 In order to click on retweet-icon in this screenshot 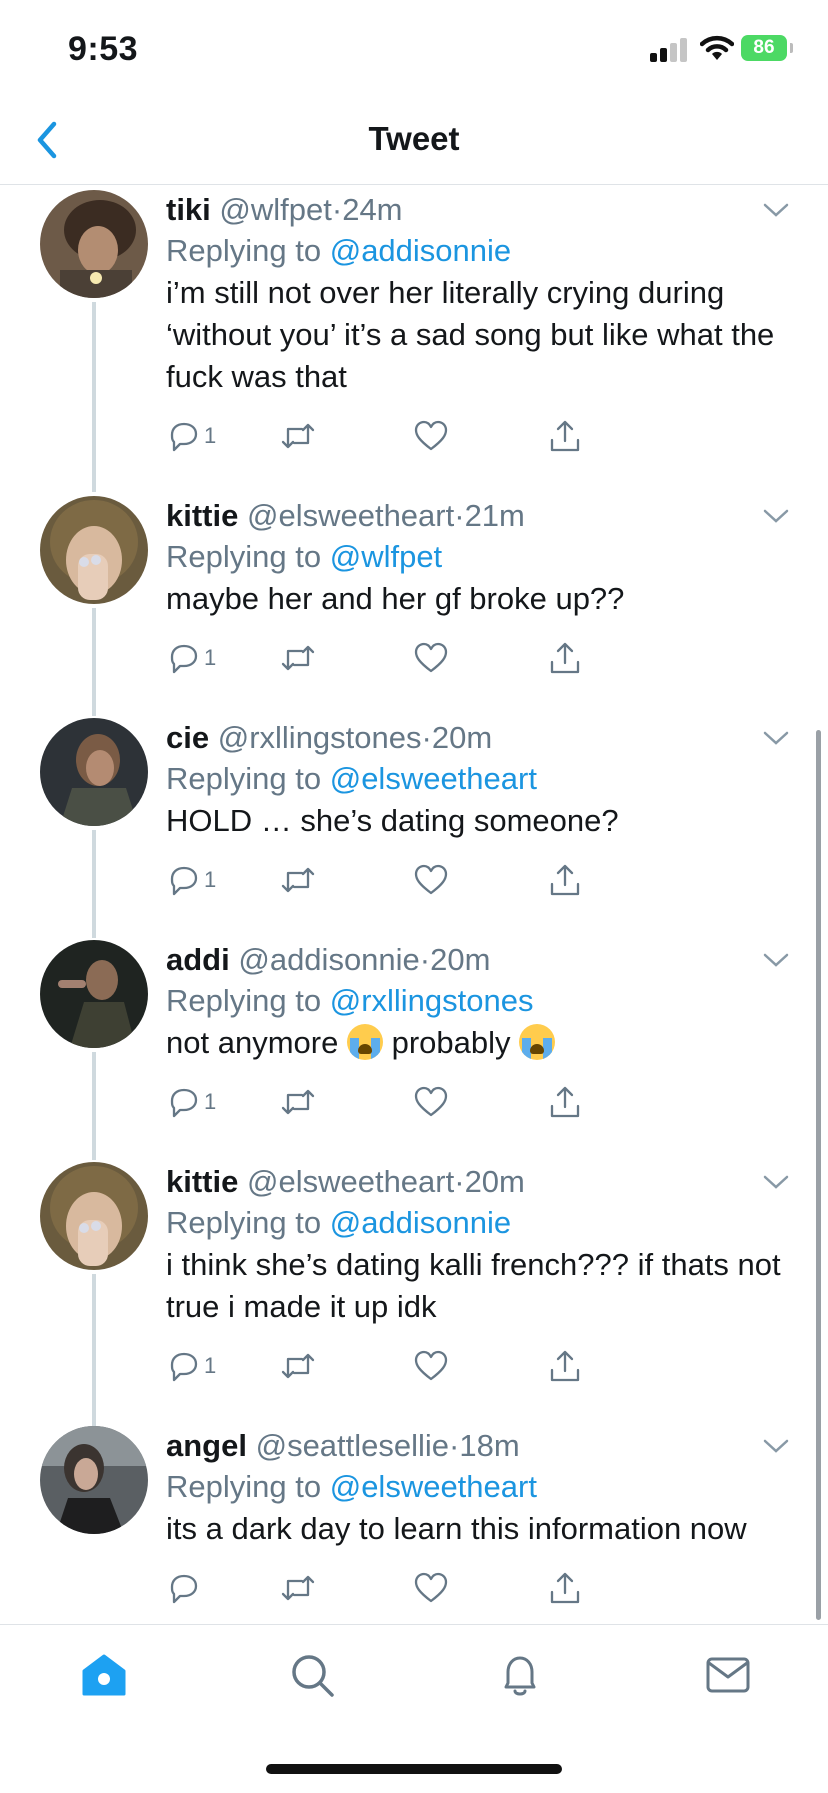, I will do `click(298, 1588)`.